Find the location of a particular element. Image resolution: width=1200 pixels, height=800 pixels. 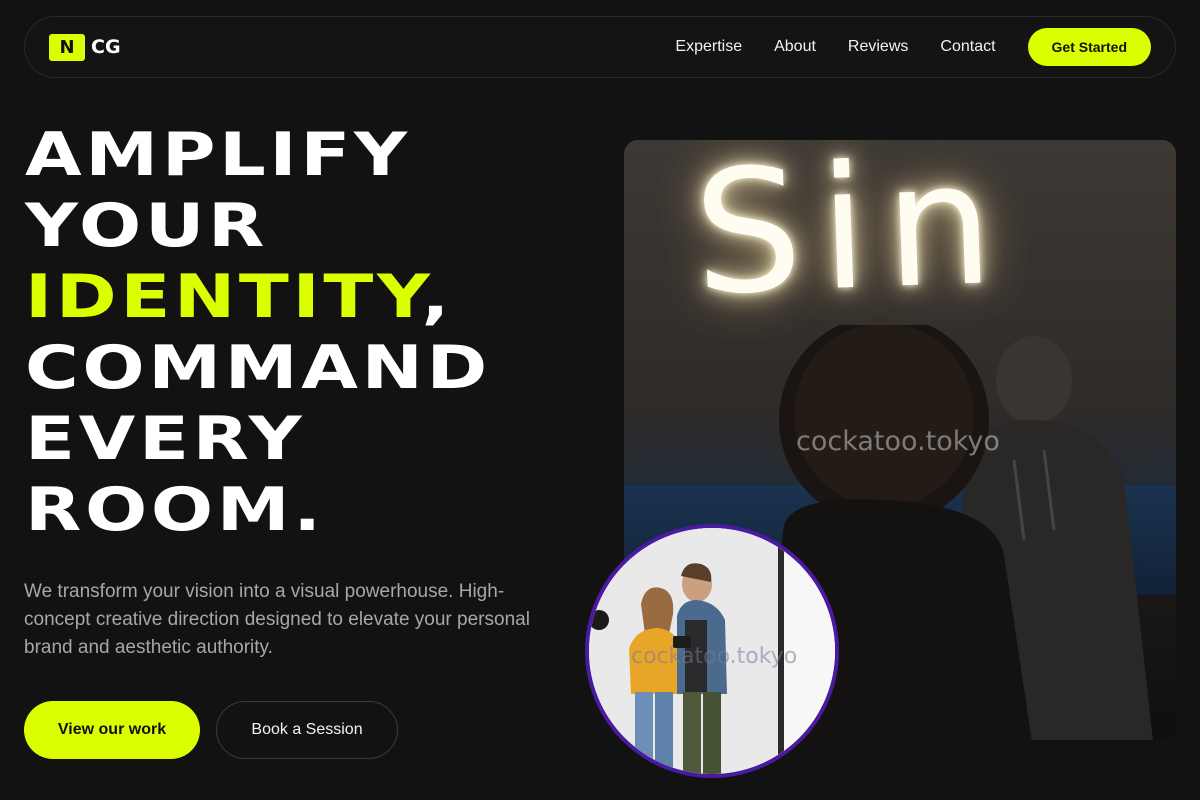

headline-line-4: COMMAND is located at coordinates (258, 368).